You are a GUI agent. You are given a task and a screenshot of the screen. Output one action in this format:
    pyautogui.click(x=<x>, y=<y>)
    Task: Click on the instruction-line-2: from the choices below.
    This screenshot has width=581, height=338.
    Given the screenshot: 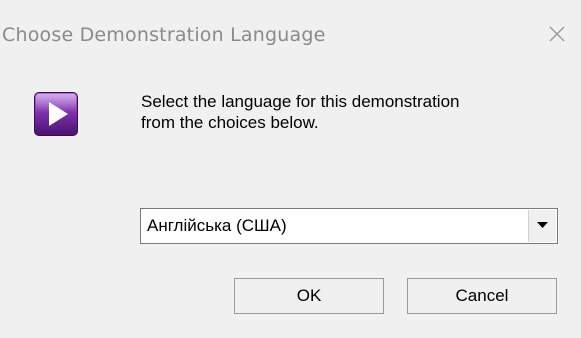 What is the action you would take?
    pyautogui.click(x=230, y=122)
    